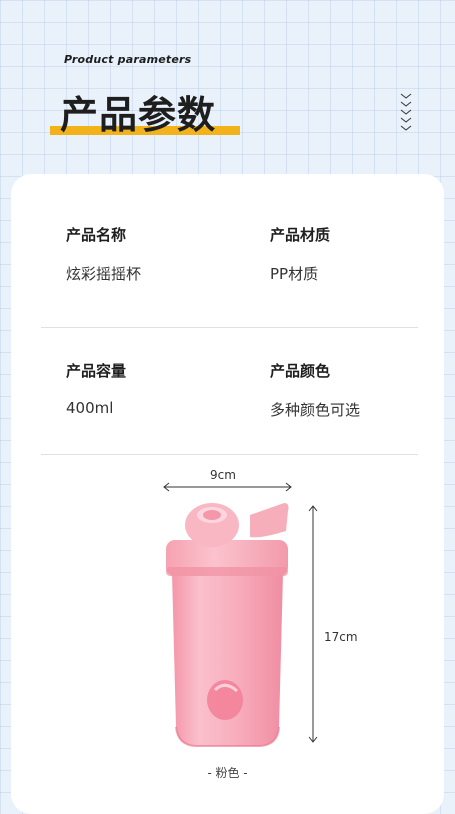  Describe the element at coordinates (227, 487) in the screenshot. I see `width-dimension-line` at that location.